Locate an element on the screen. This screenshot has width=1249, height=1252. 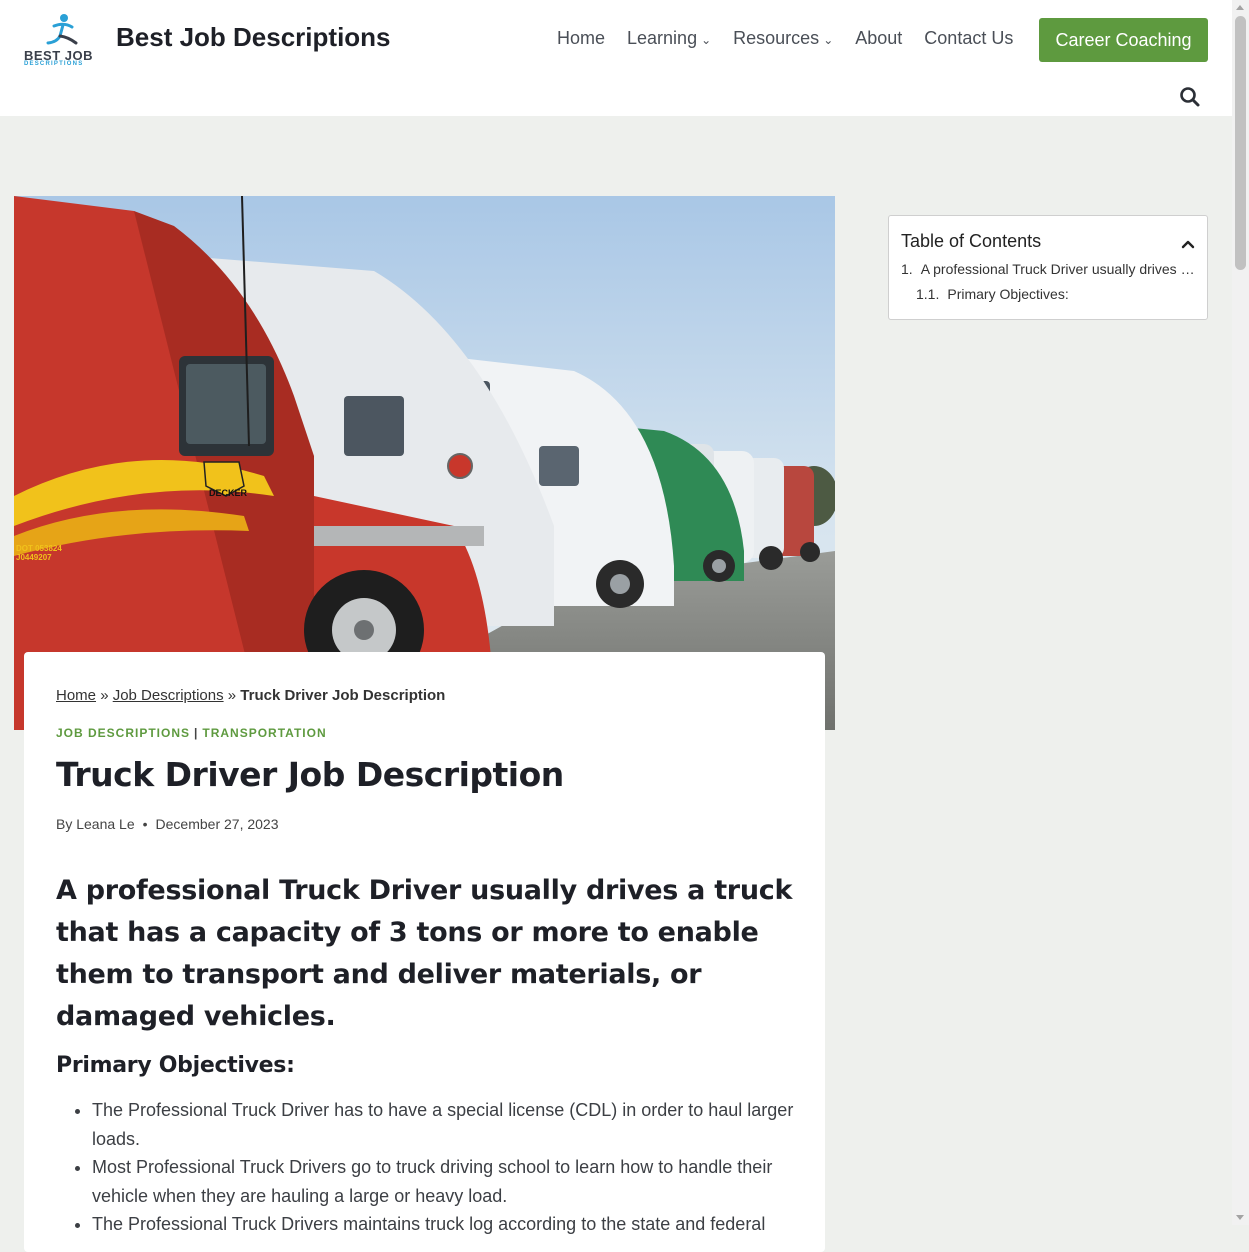
category-transportation: TRANSPORTATION is located at coordinates (264, 733).